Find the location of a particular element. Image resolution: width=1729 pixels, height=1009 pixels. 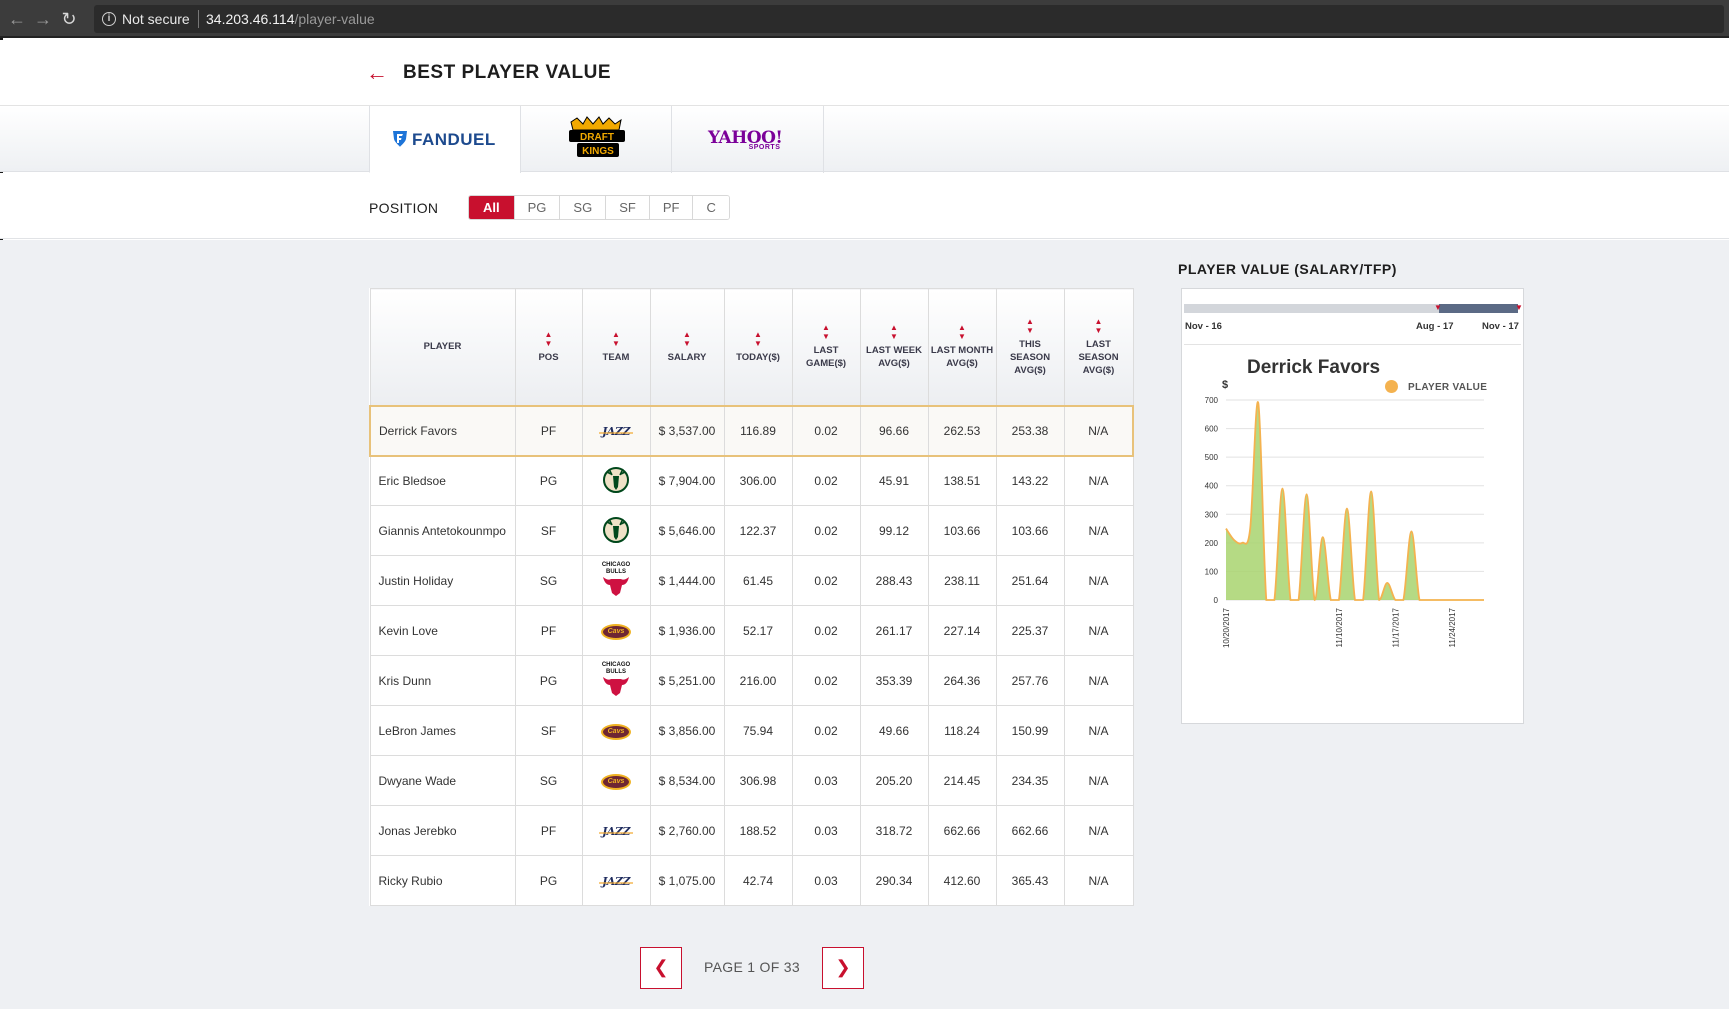

chart-legend: PLAYER VALUE is located at coordinates (1436, 386).